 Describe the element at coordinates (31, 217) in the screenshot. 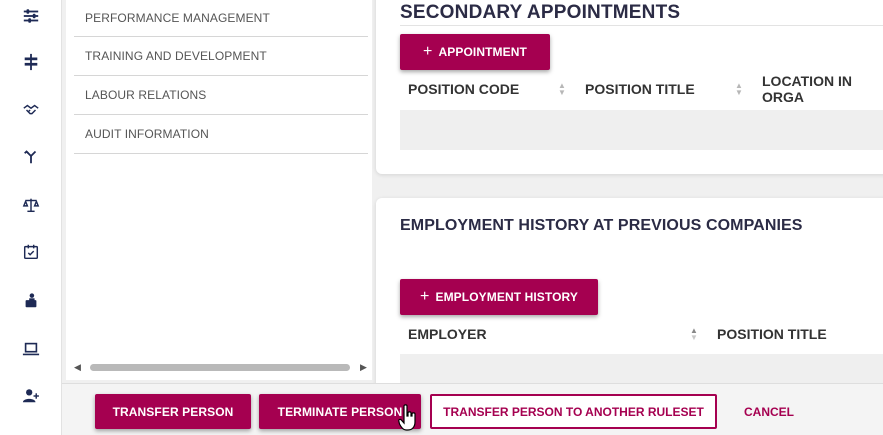

I see `icon-rail` at that location.